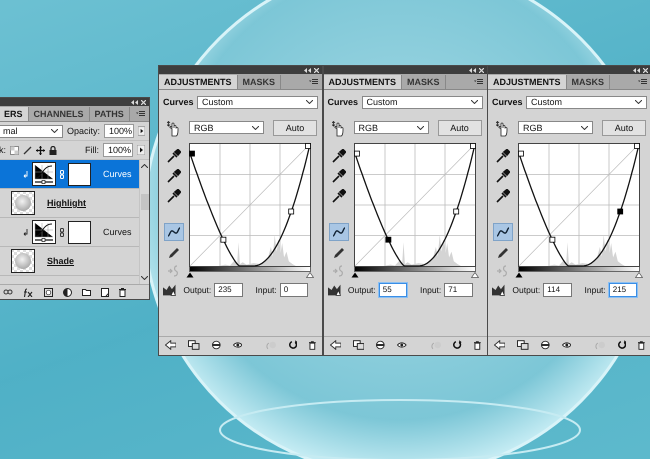 This screenshot has height=459, width=650. What do you see at coordinates (59, 114) in the screenshot?
I see `panel-tab: CHANNELS` at bounding box center [59, 114].